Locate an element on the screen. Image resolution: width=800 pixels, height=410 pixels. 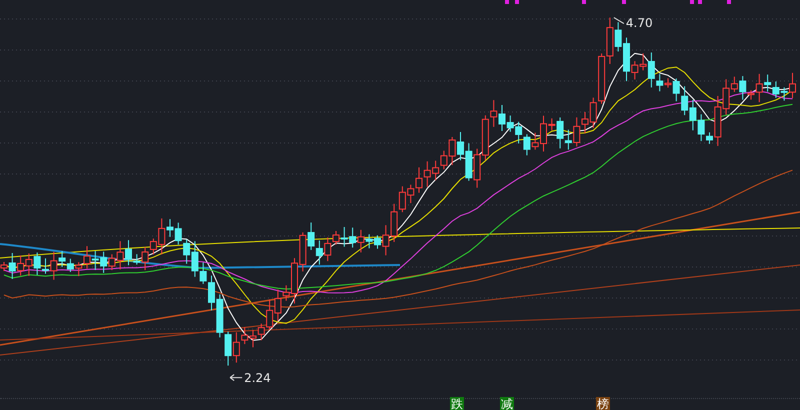
signal-badge: 减 is located at coordinates (507, 403).